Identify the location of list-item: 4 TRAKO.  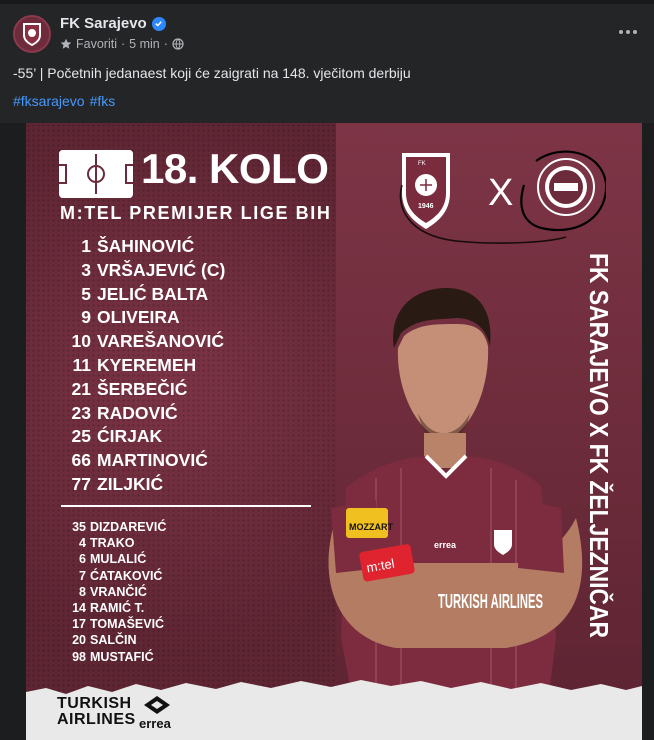
(107, 543).